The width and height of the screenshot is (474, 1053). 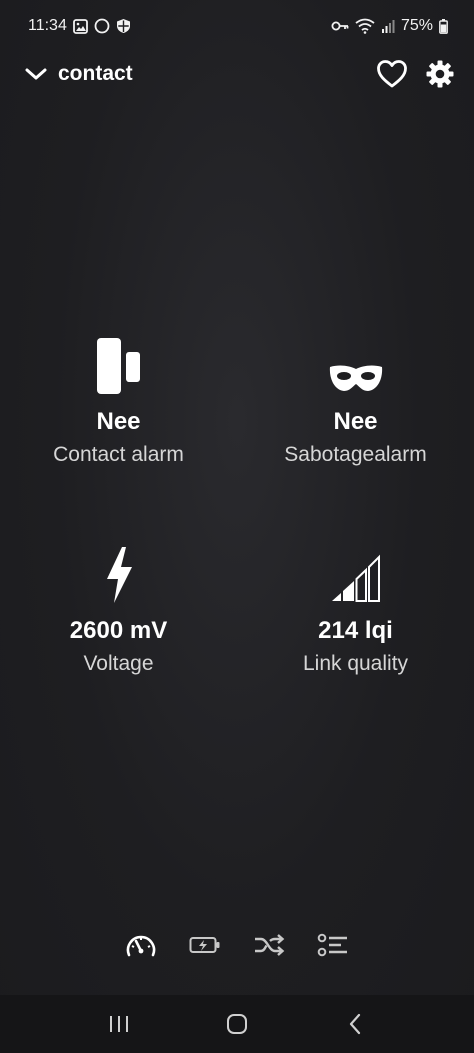 What do you see at coordinates (415, 74) in the screenshot?
I see `header-actions` at bounding box center [415, 74].